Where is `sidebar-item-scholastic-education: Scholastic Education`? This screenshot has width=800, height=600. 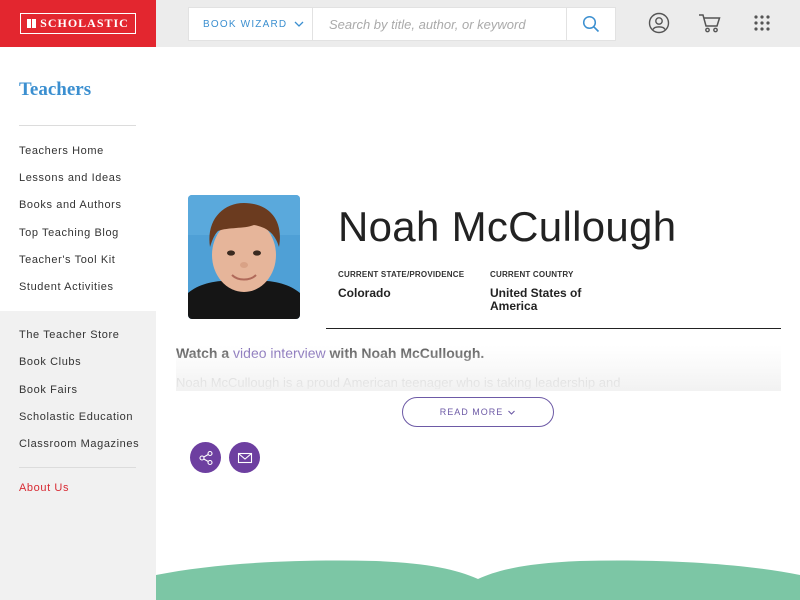 sidebar-item-scholastic-education: Scholastic Education is located at coordinates (76, 417).